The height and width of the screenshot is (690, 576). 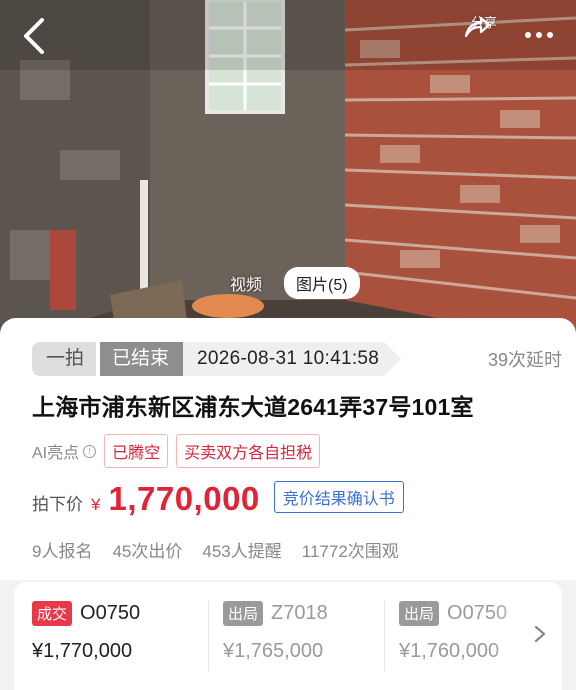 What do you see at coordinates (64, 359) in the screenshot?
I see `round-tag: 一拍` at bounding box center [64, 359].